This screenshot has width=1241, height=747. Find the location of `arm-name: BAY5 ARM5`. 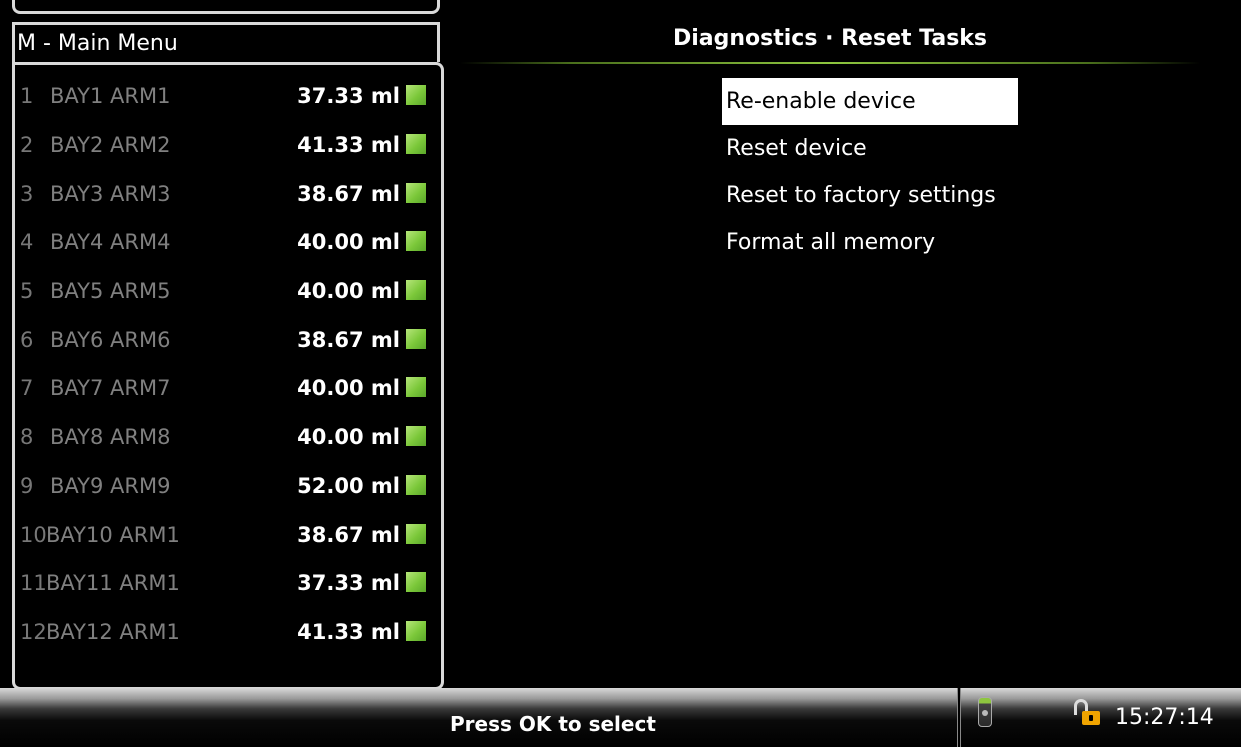

arm-name: BAY5 ARM5 is located at coordinates (110, 291).